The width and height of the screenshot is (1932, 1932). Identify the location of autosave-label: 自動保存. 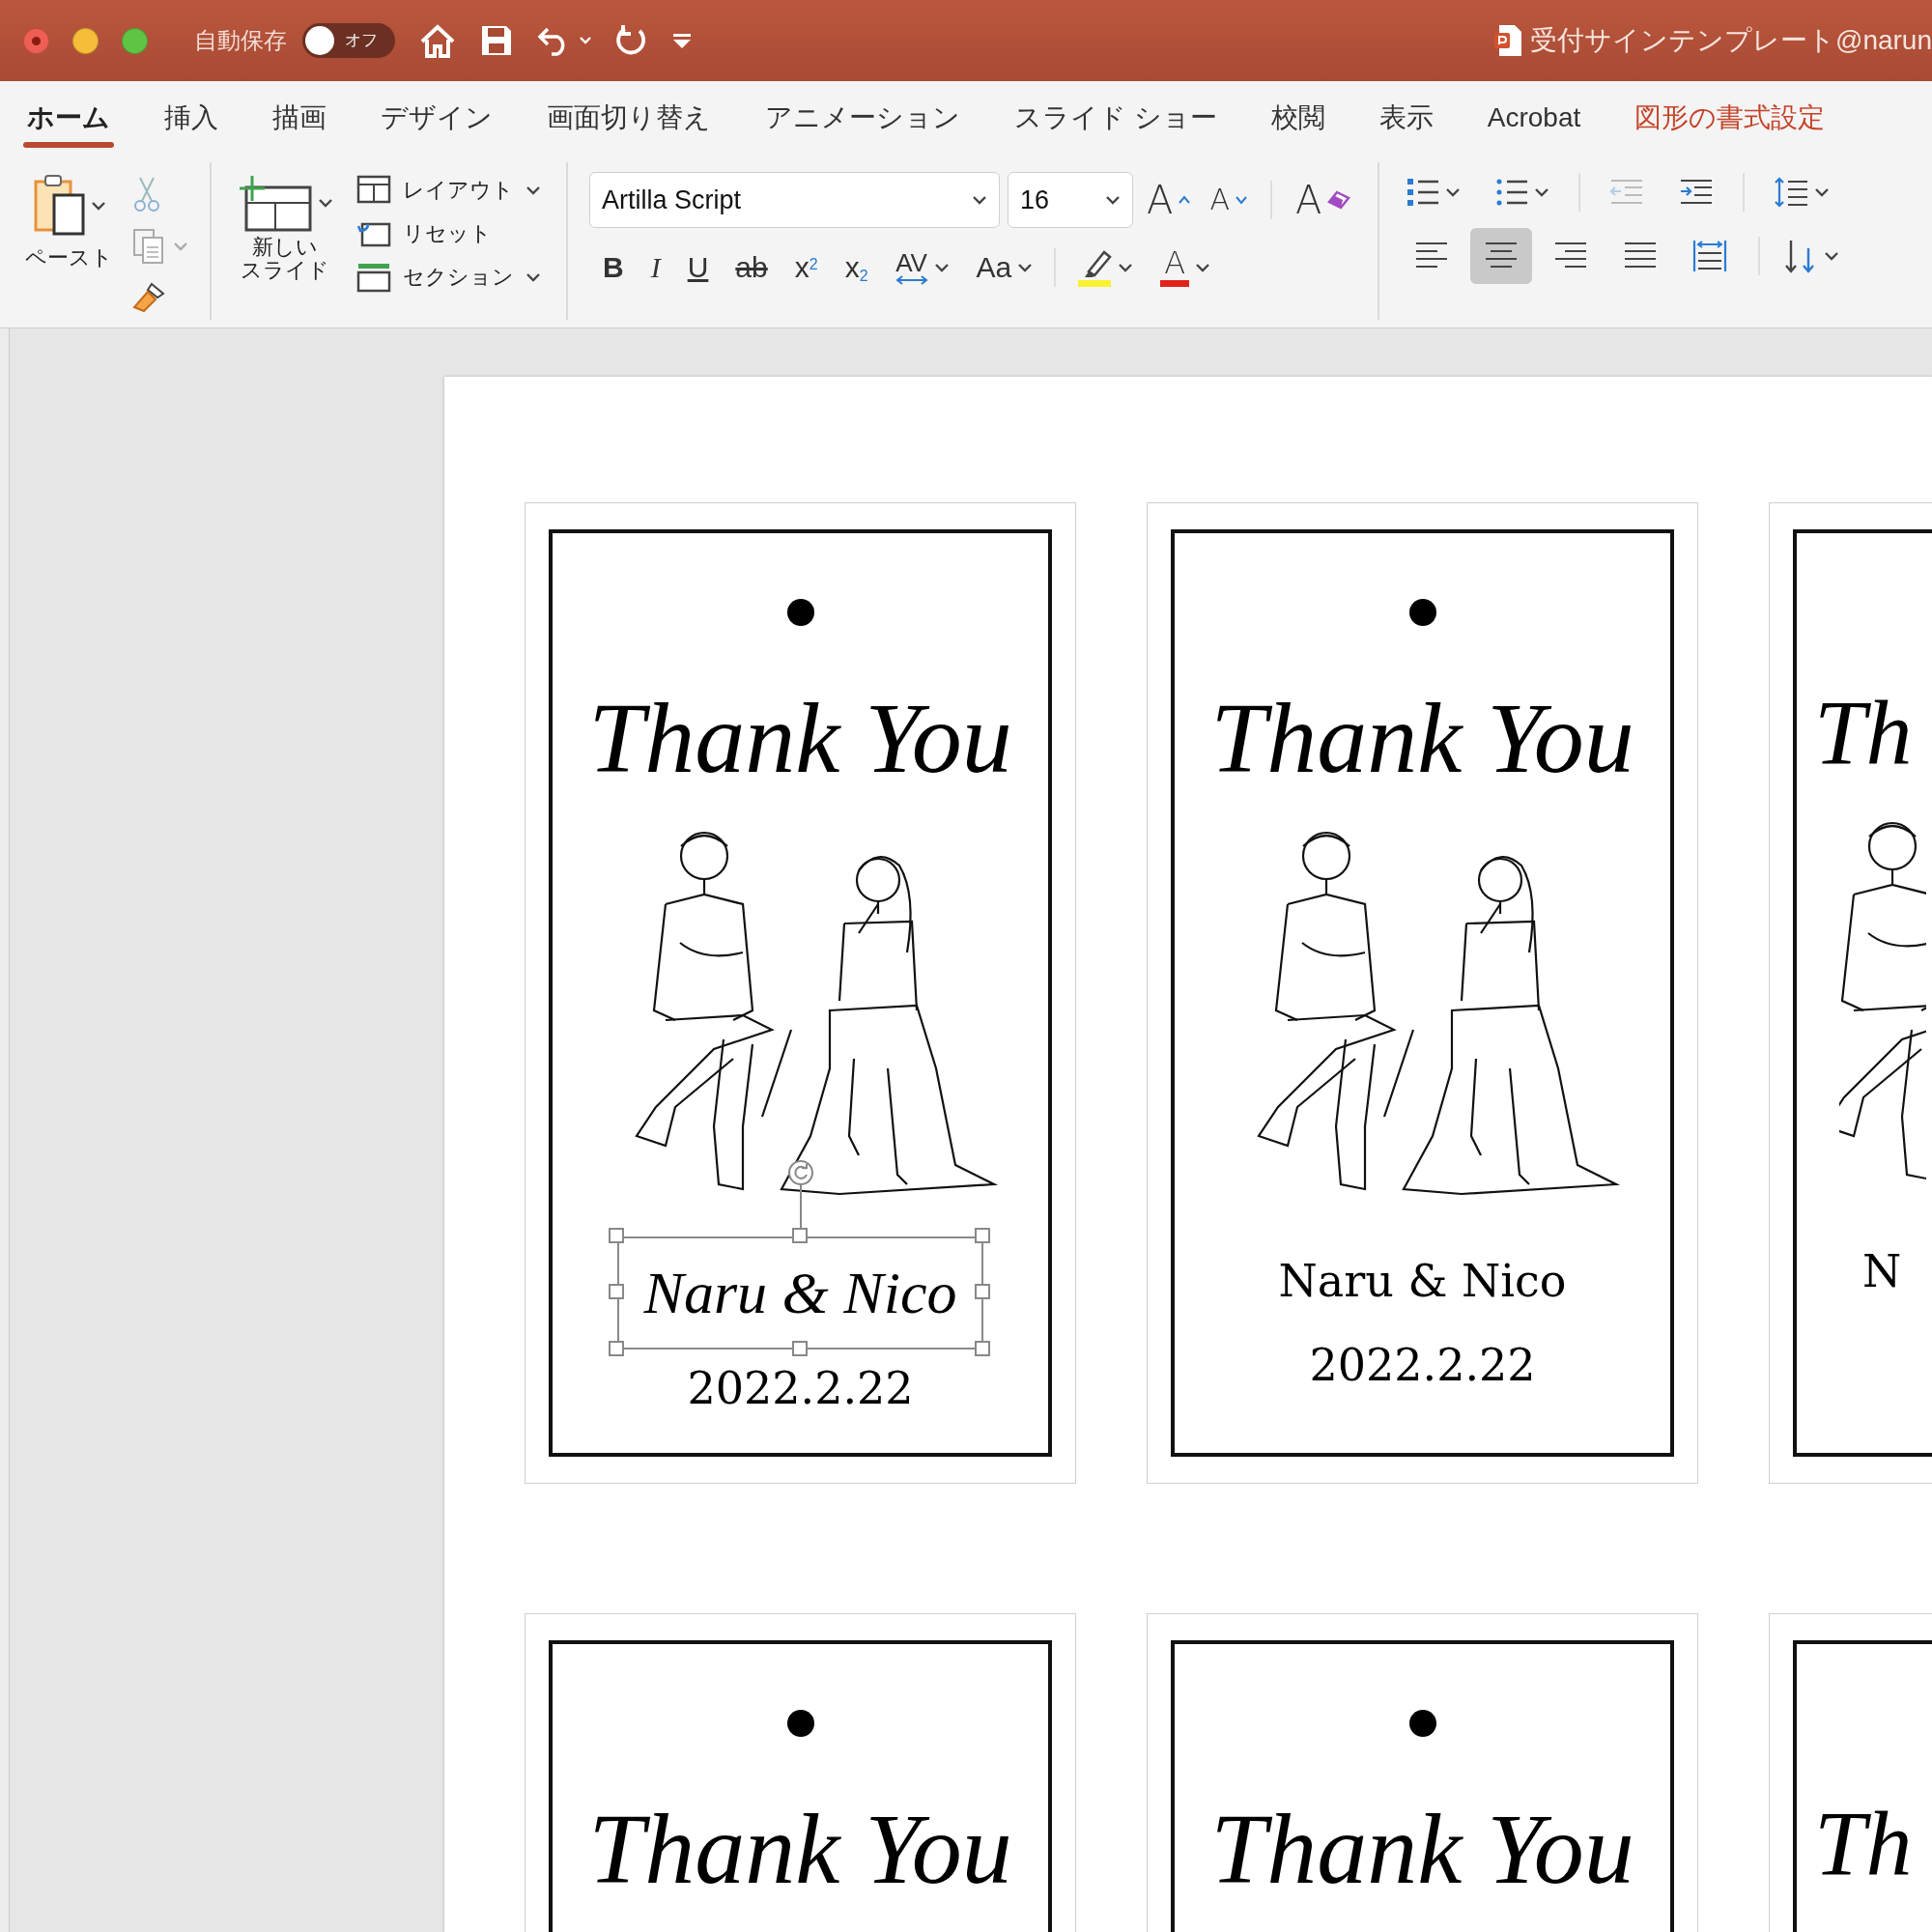
(240, 40).